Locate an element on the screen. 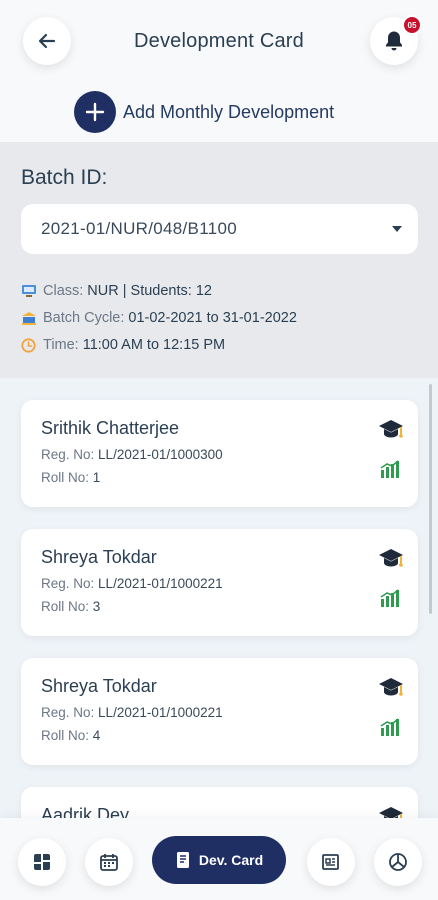 This screenshot has width=438, height=900. class-label: Class: is located at coordinates (63, 291).